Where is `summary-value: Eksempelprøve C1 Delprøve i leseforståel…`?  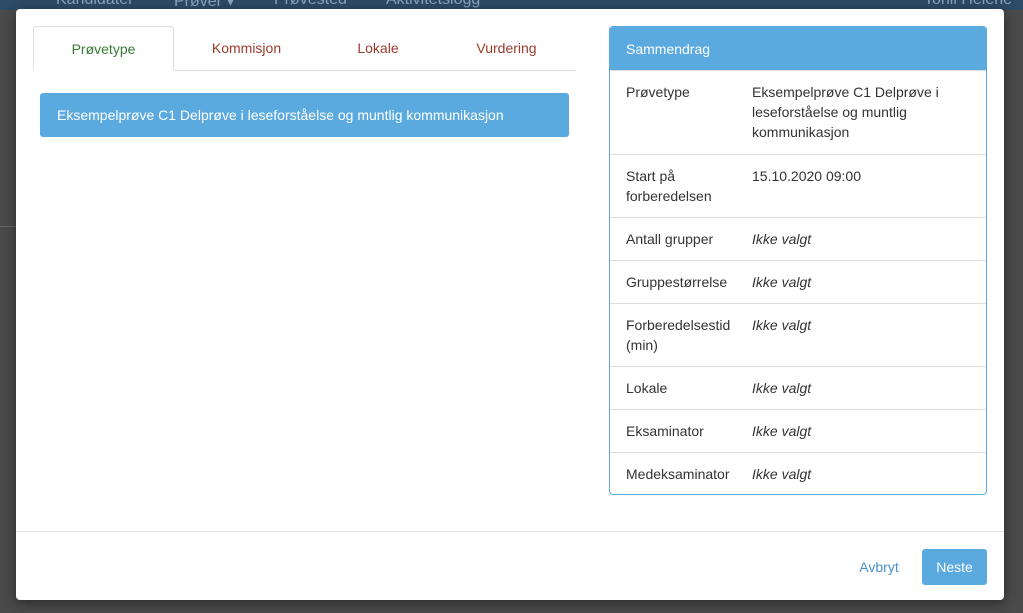 summary-value: Eksempelprøve C1 Delprøve i leseforståel… is located at coordinates (845, 112).